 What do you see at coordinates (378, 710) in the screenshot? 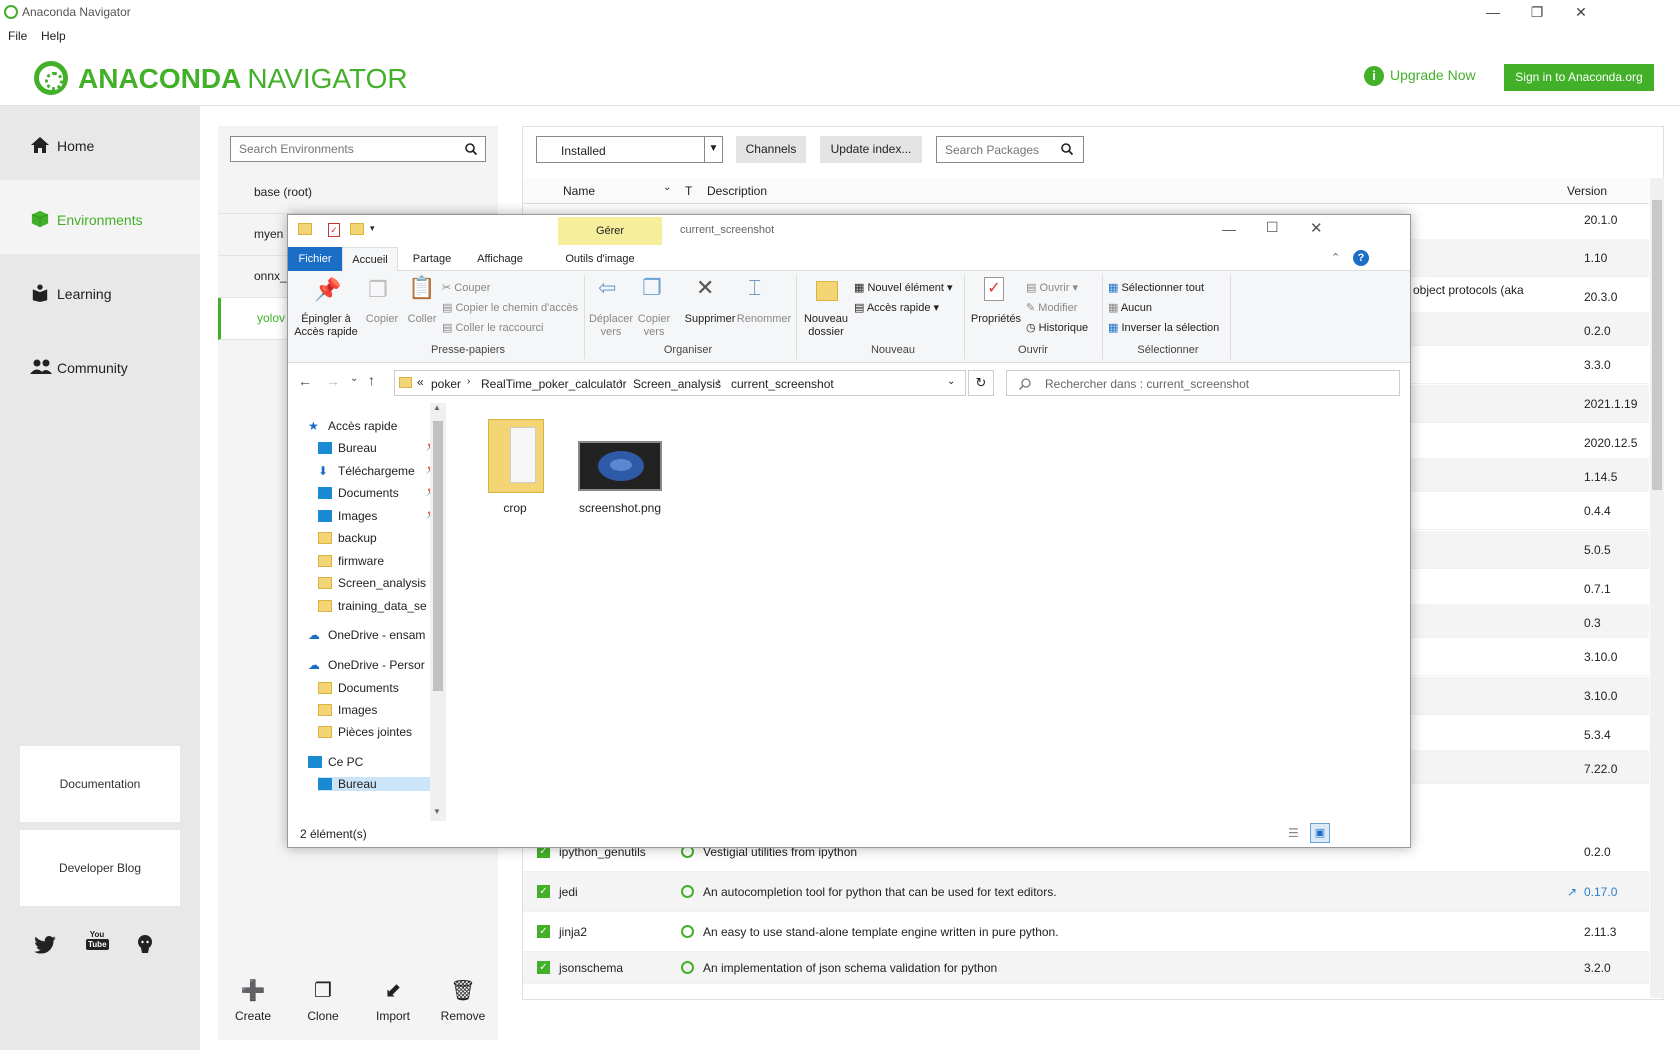
I see `tree-item: Images` at bounding box center [378, 710].